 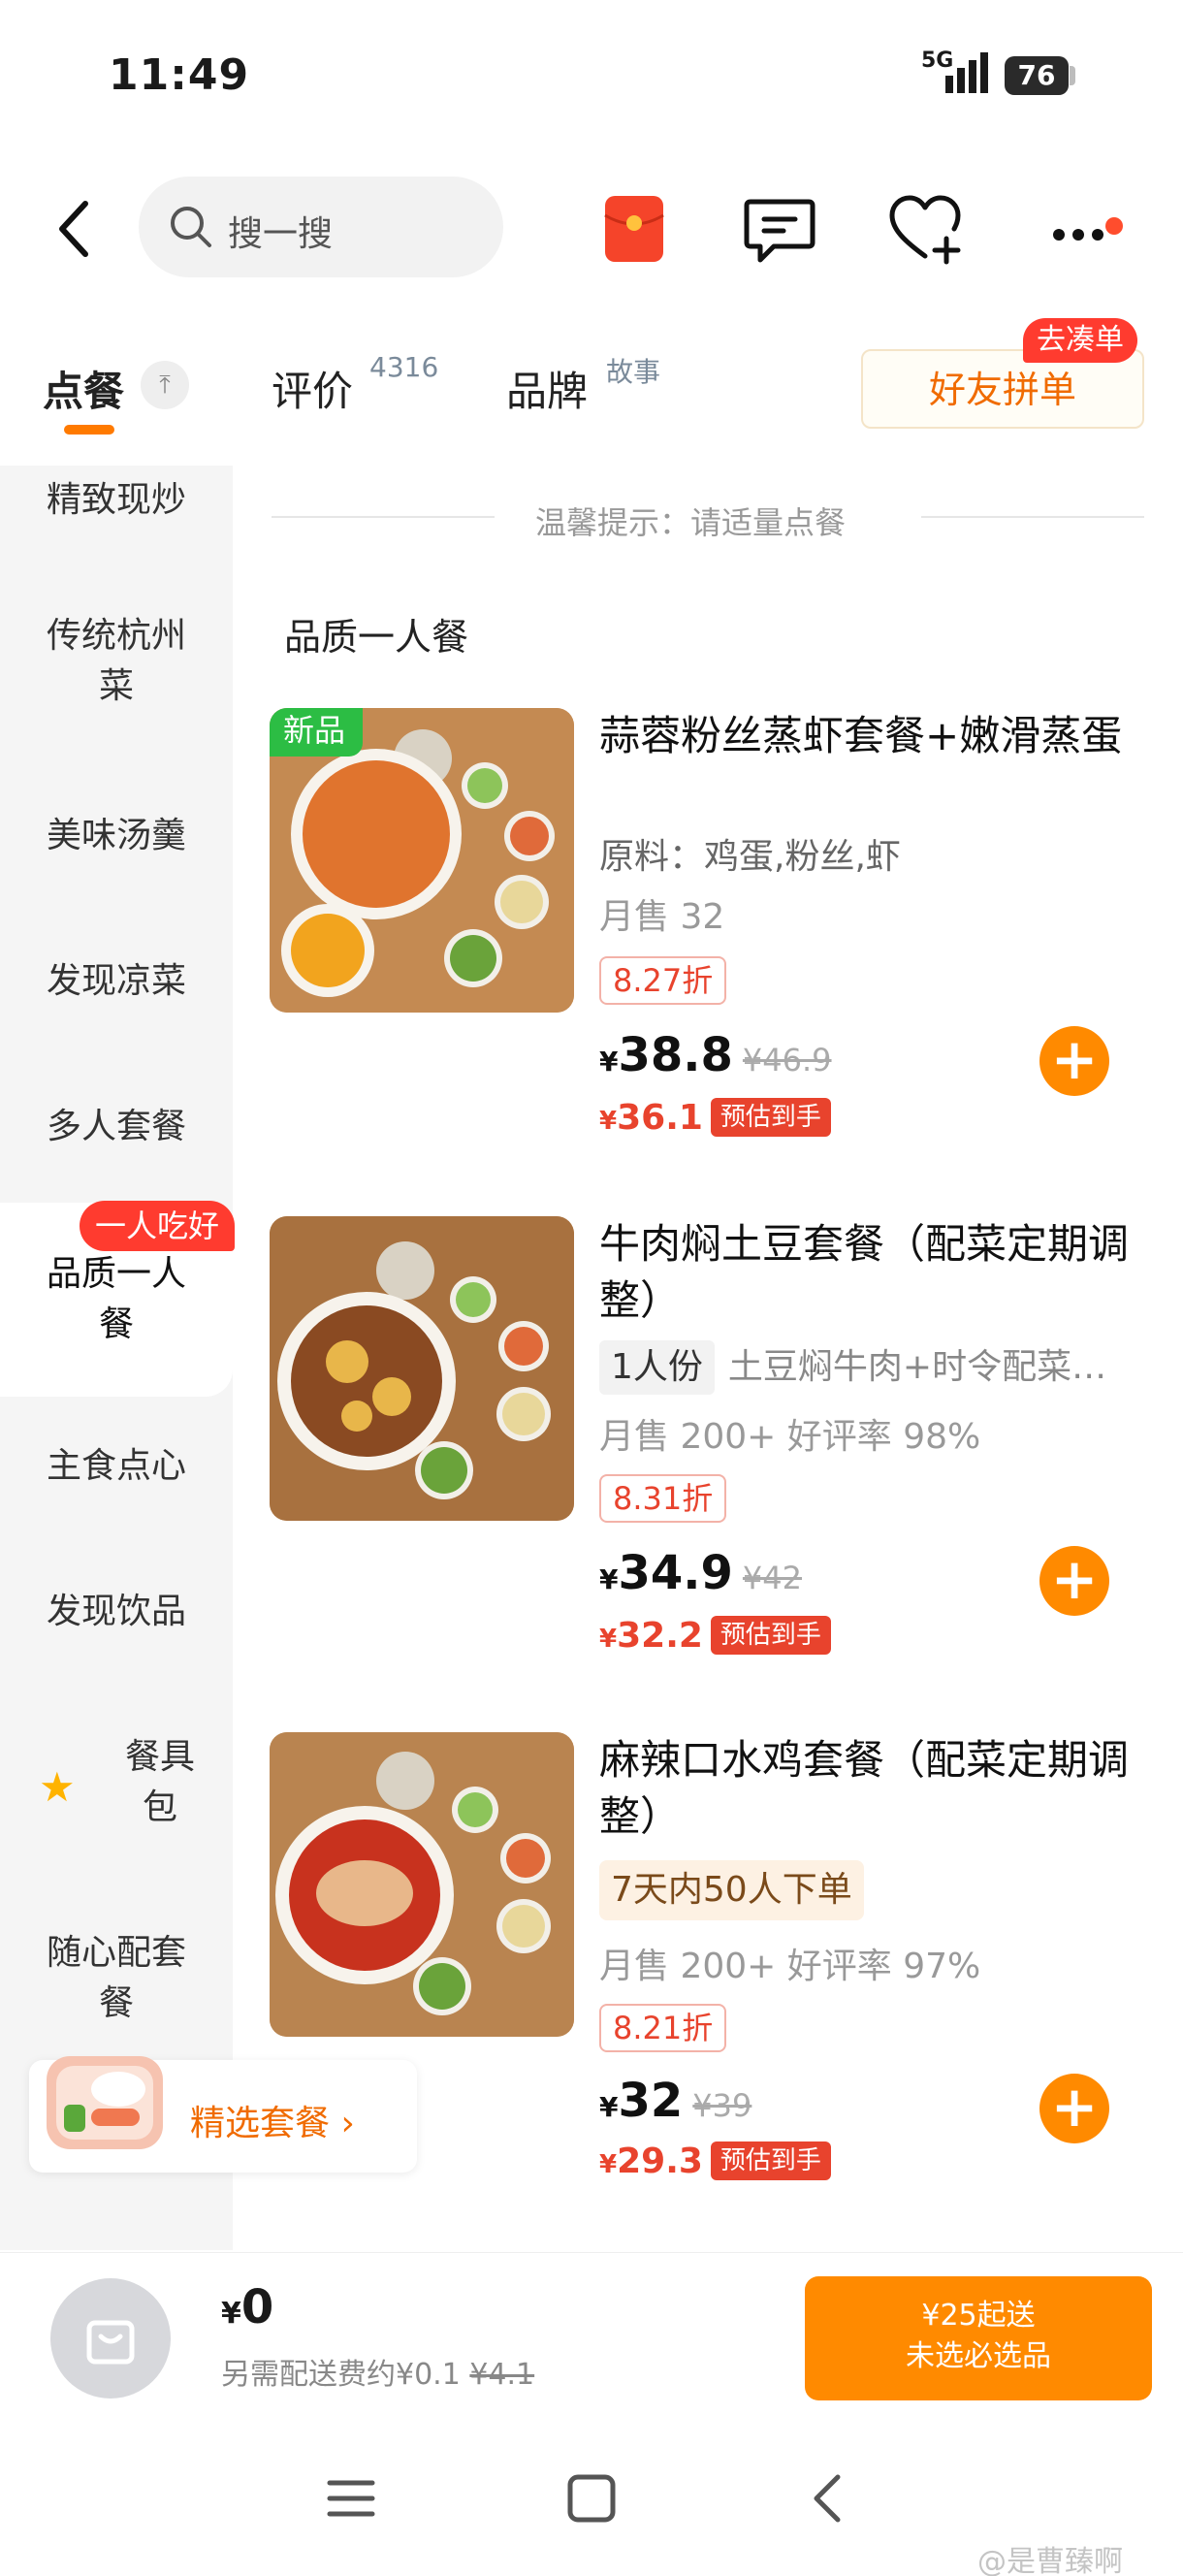 What do you see at coordinates (691, 522) in the screenshot?
I see `tip-text: 温馨提示：请适量点餐` at bounding box center [691, 522].